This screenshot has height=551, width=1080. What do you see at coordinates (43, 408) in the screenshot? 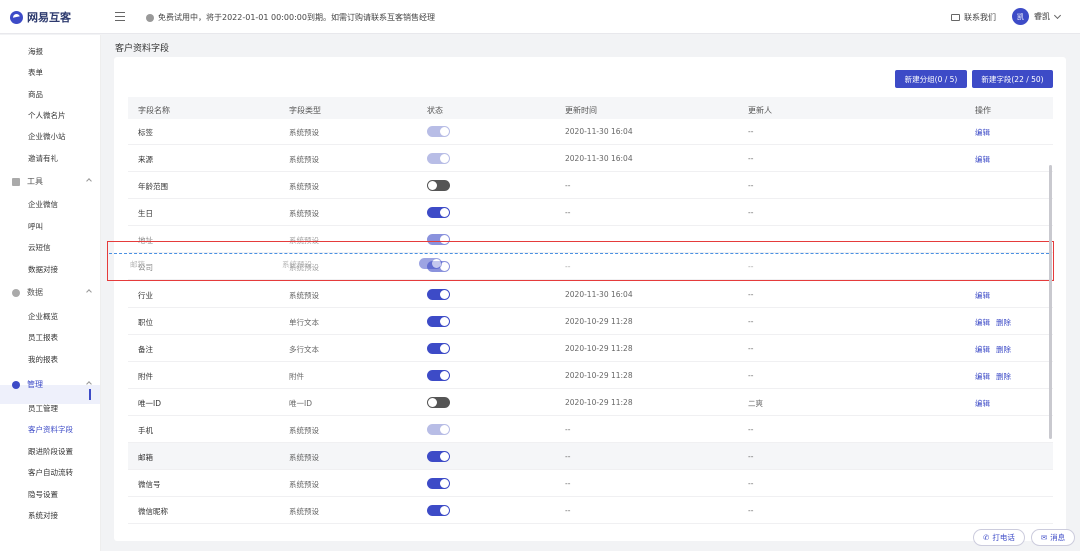
I see `sidebar-item-staff-management: 员工管理` at bounding box center [43, 408].